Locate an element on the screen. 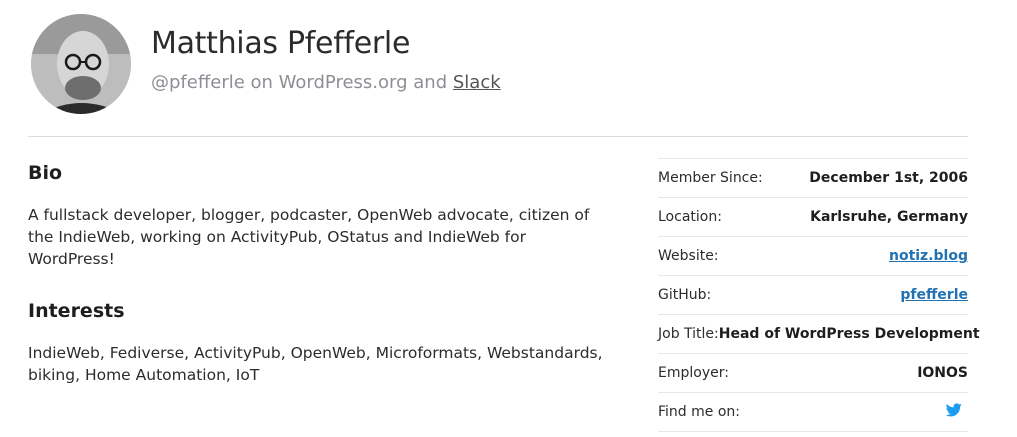 The width and height of the screenshot is (1017, 437). meta-label: Employer: is located at coordinates (693, 373).